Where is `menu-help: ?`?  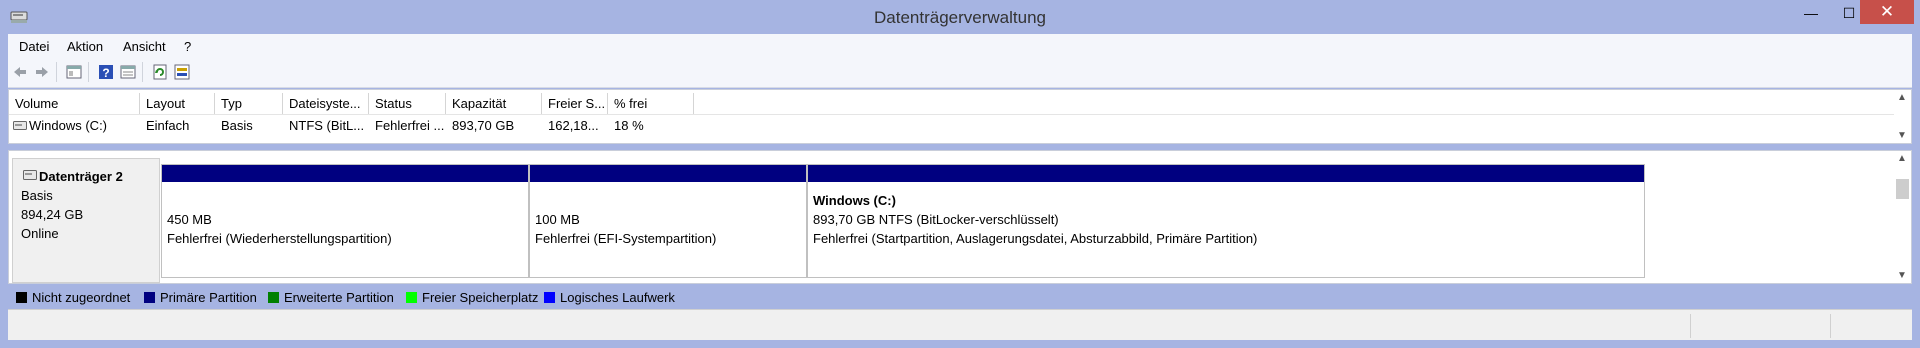 menu-help: ? is located at coordinates (187, 46).